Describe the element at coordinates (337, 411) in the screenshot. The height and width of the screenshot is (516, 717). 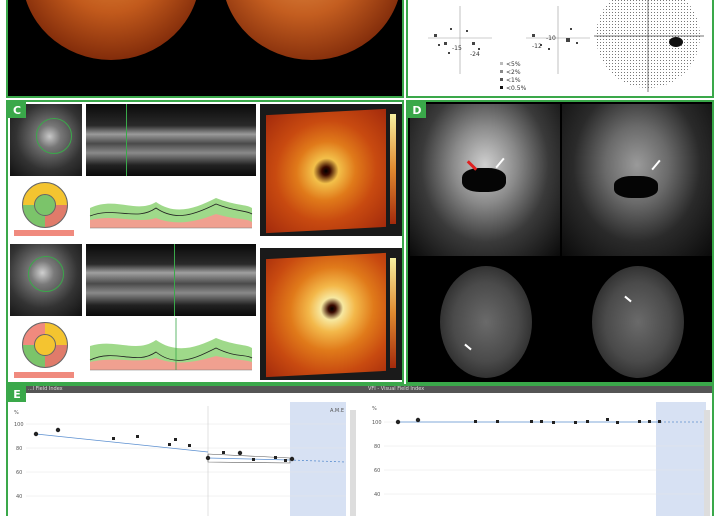
I see `left-marker: A.M.E` at that location.